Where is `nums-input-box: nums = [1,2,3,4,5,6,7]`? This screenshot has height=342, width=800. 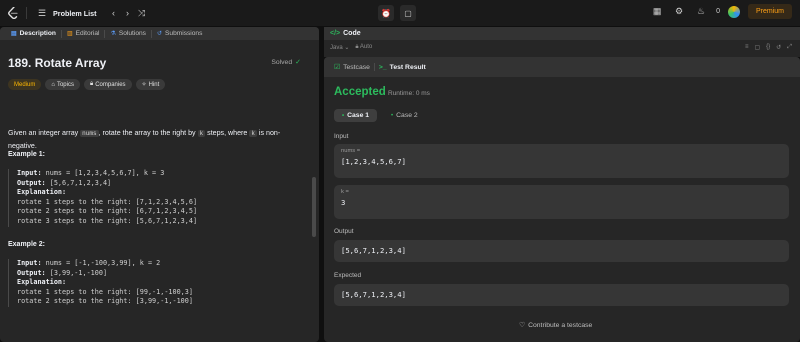 nums-input-box: nums = [1,2,3,4,5,6,7] is located at coordinates (561, 161).